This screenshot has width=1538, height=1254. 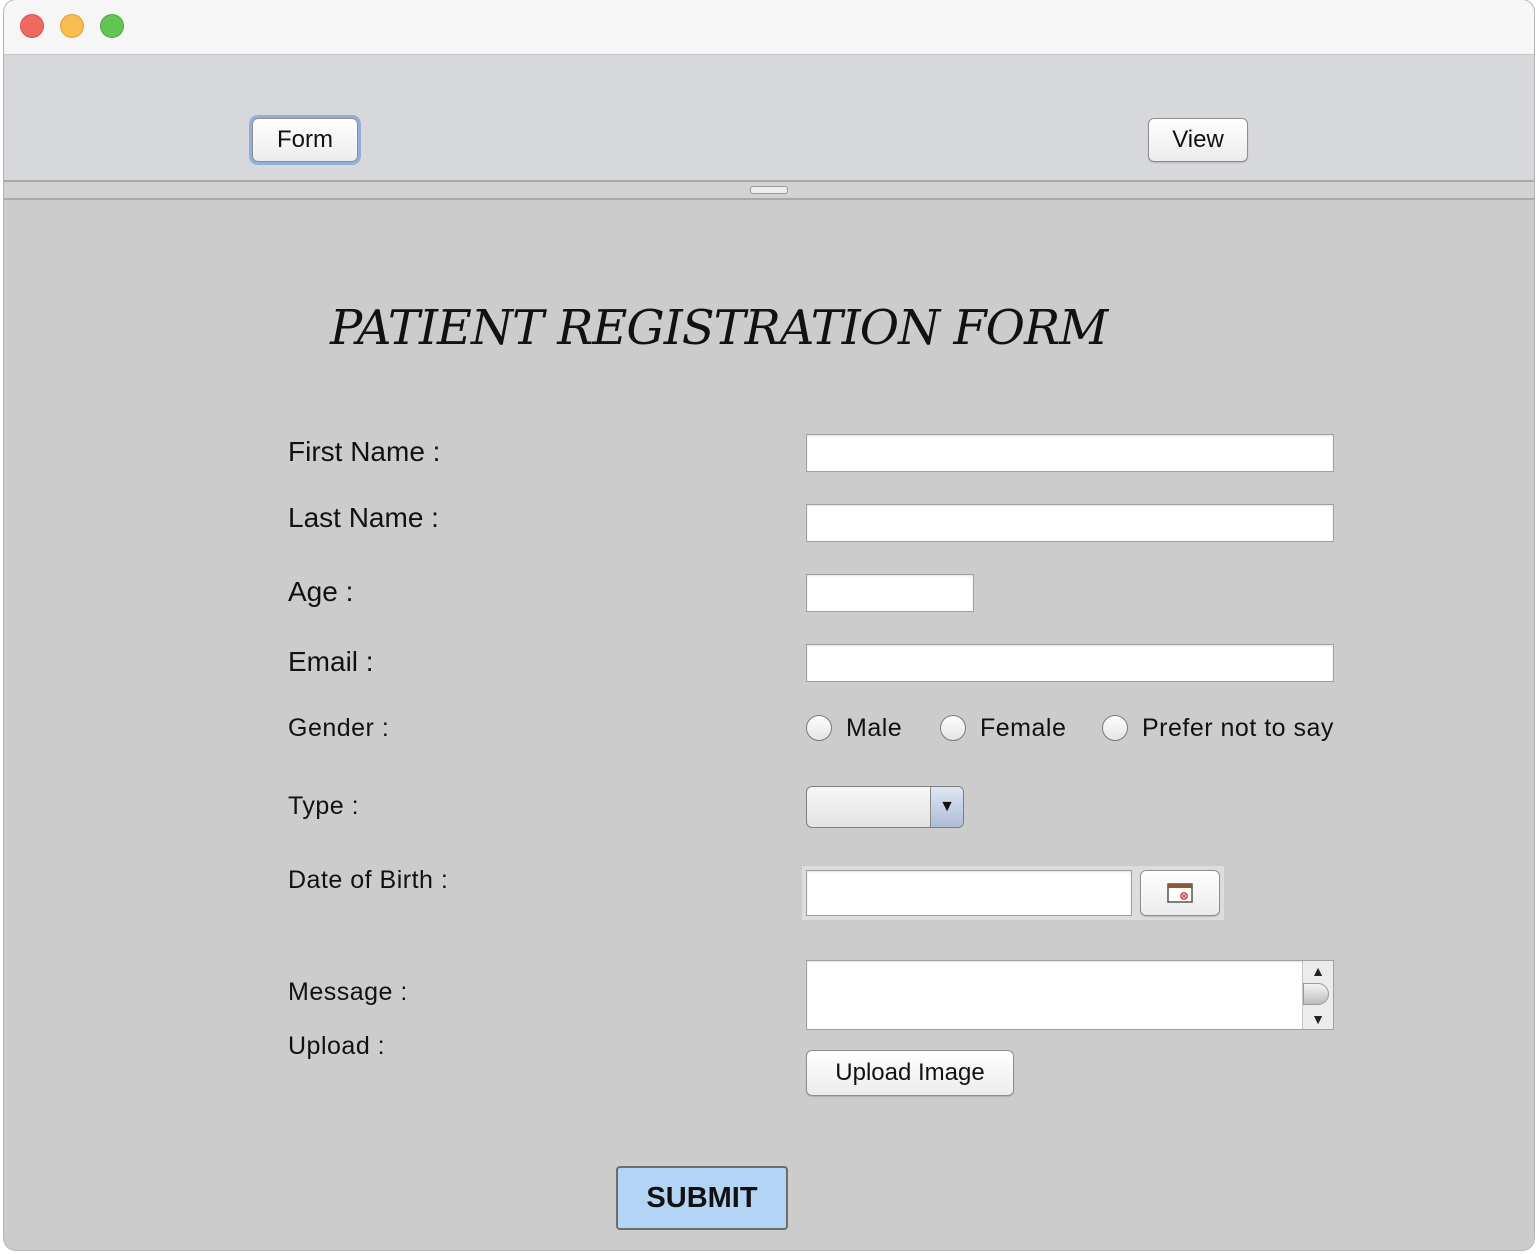 What do you see at coordinates (1318, 1019) in the screenshot?
I see `scroll-down-arrow-icon: ▼` at bounding box center [1318, 1019].